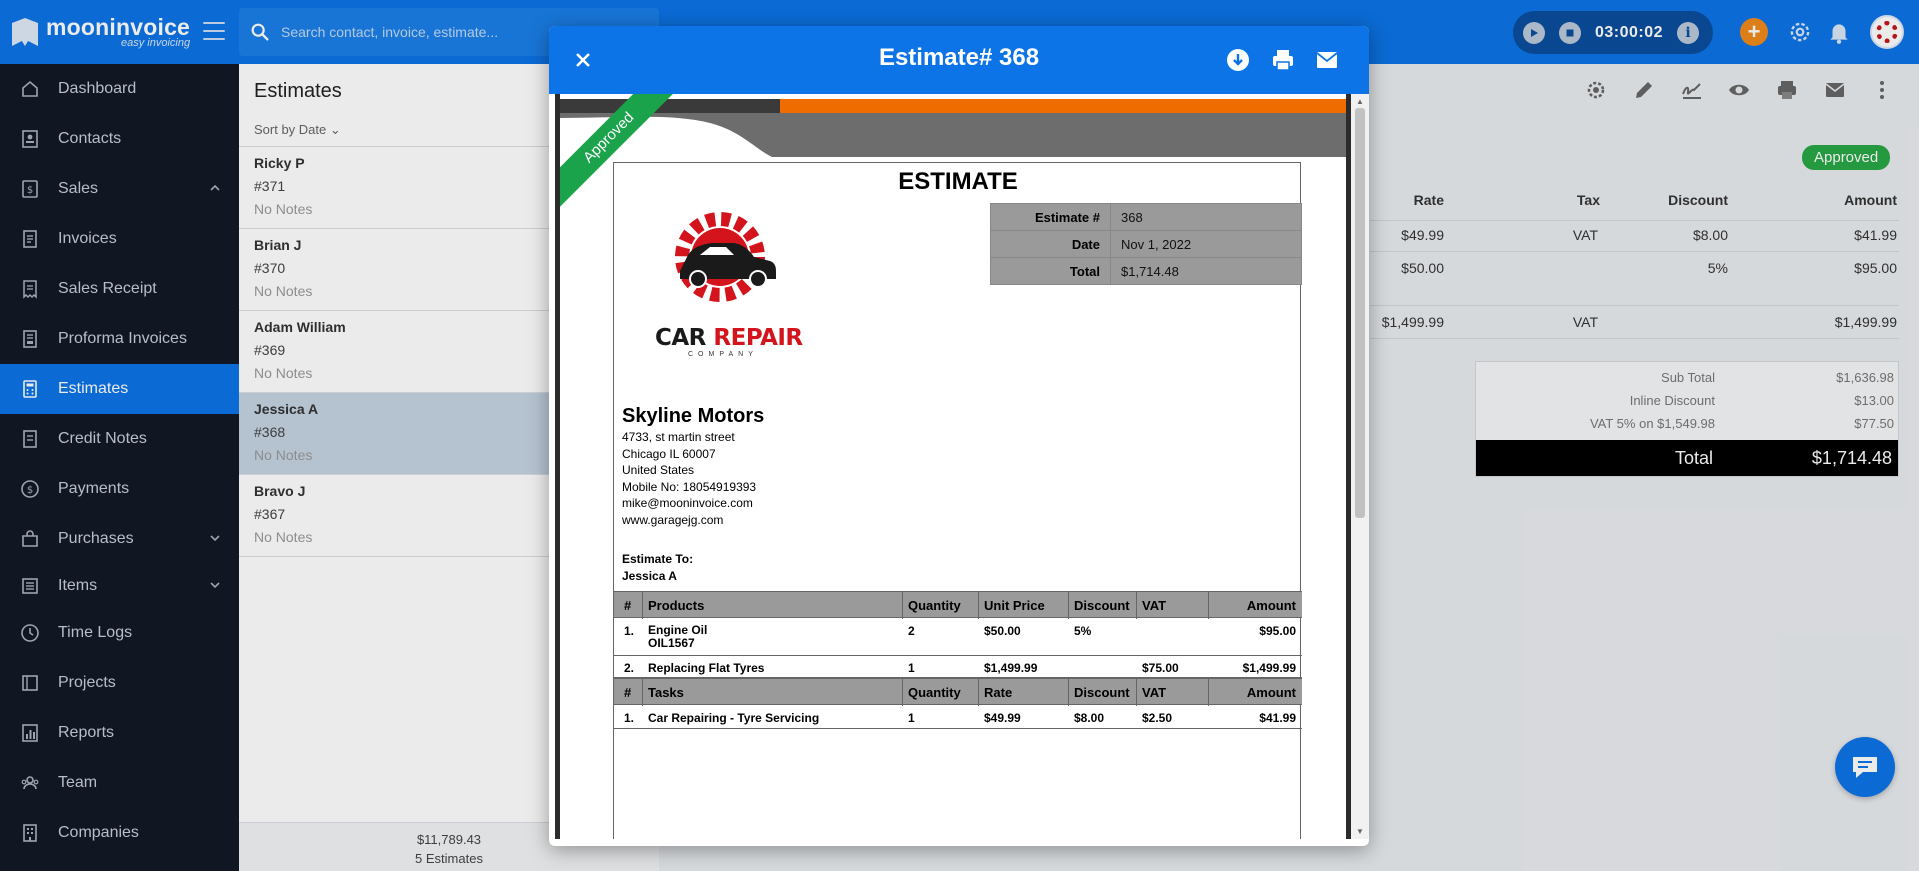 This screenshot has width=1919, height=871. What do you see at coordinates (1206, 271) in the screenshot?
I see `estimate-total-value: $1,714.48` at bounding box center [1206, 271].